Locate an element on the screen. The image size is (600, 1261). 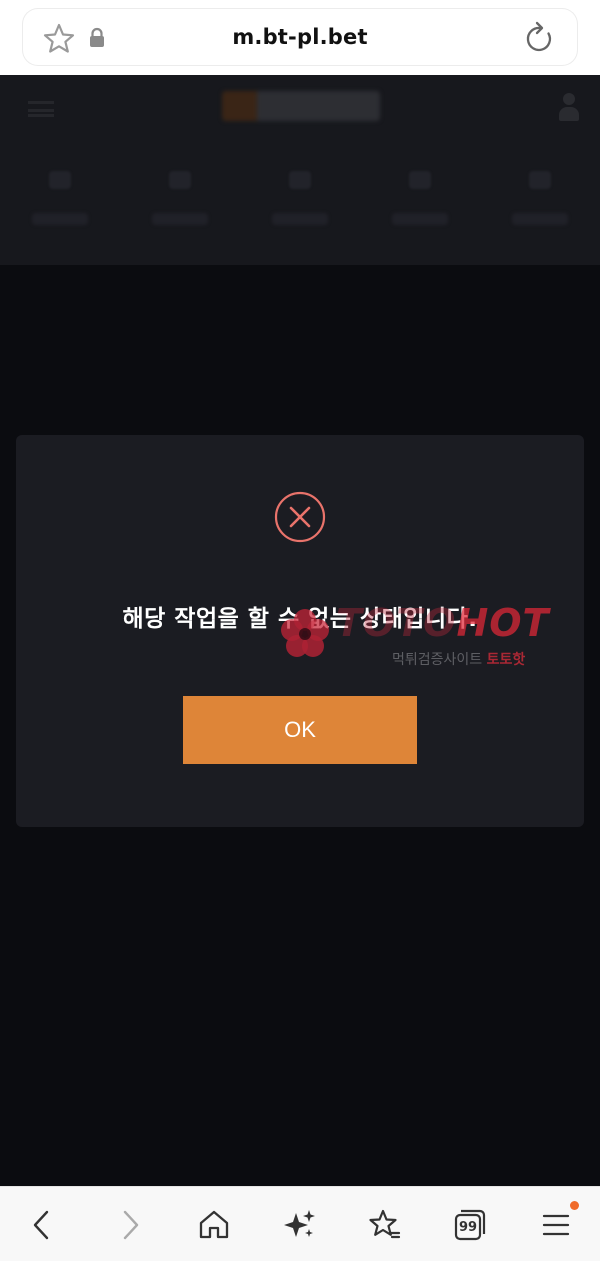
watermark-logo-part1: TOTO is located at coordinates (396, 623).